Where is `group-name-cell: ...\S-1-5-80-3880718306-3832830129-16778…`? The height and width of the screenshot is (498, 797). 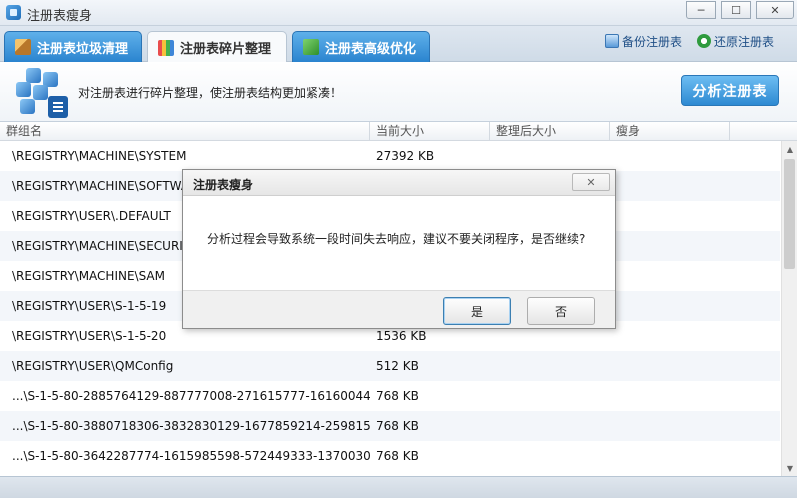 group-name-cell: ...\S-1-5-80-3880718306-3832830129-16778… is located at coordinates (191, 426).